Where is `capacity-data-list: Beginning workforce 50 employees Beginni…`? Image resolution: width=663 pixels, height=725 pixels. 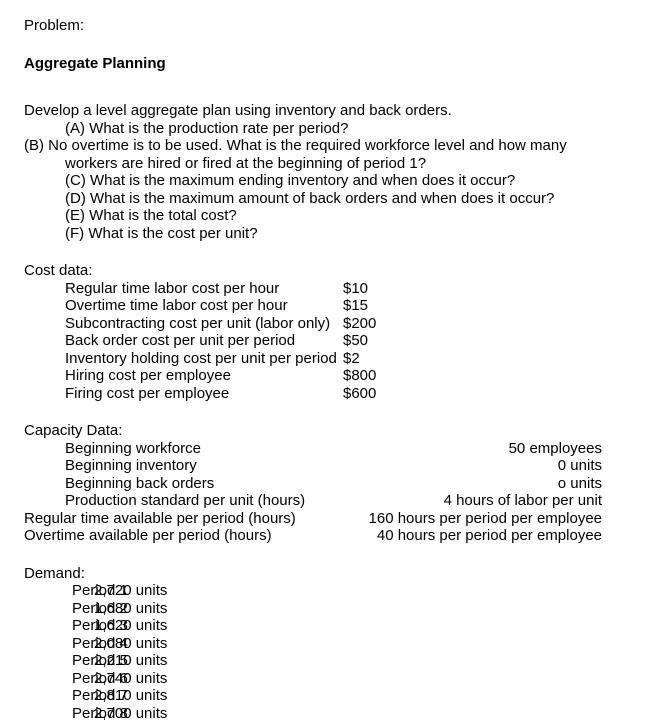 capacity-data-list: Beginning workforce 50 employees Beginni… is located at coordinates (331, 492).